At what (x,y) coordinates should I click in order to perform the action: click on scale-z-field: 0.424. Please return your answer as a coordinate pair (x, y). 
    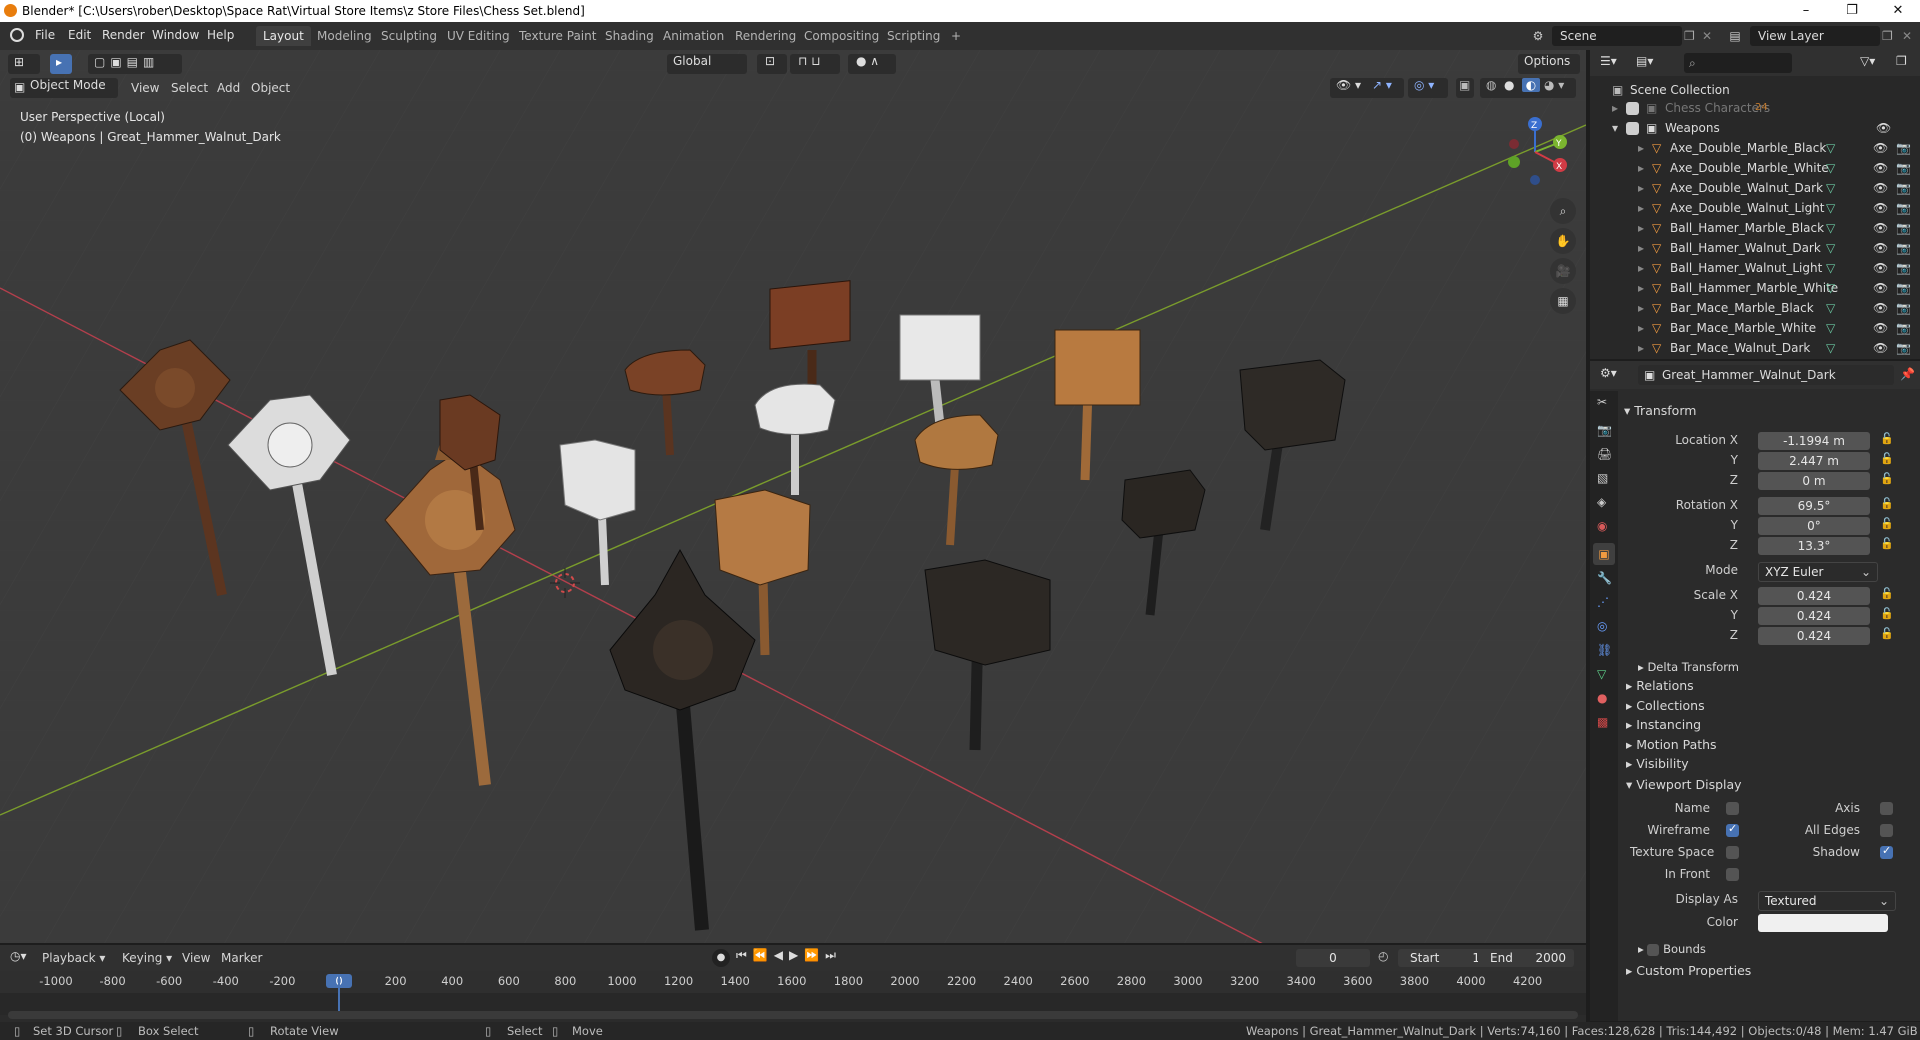
    Looking at the image, I should click on (1814, 636).